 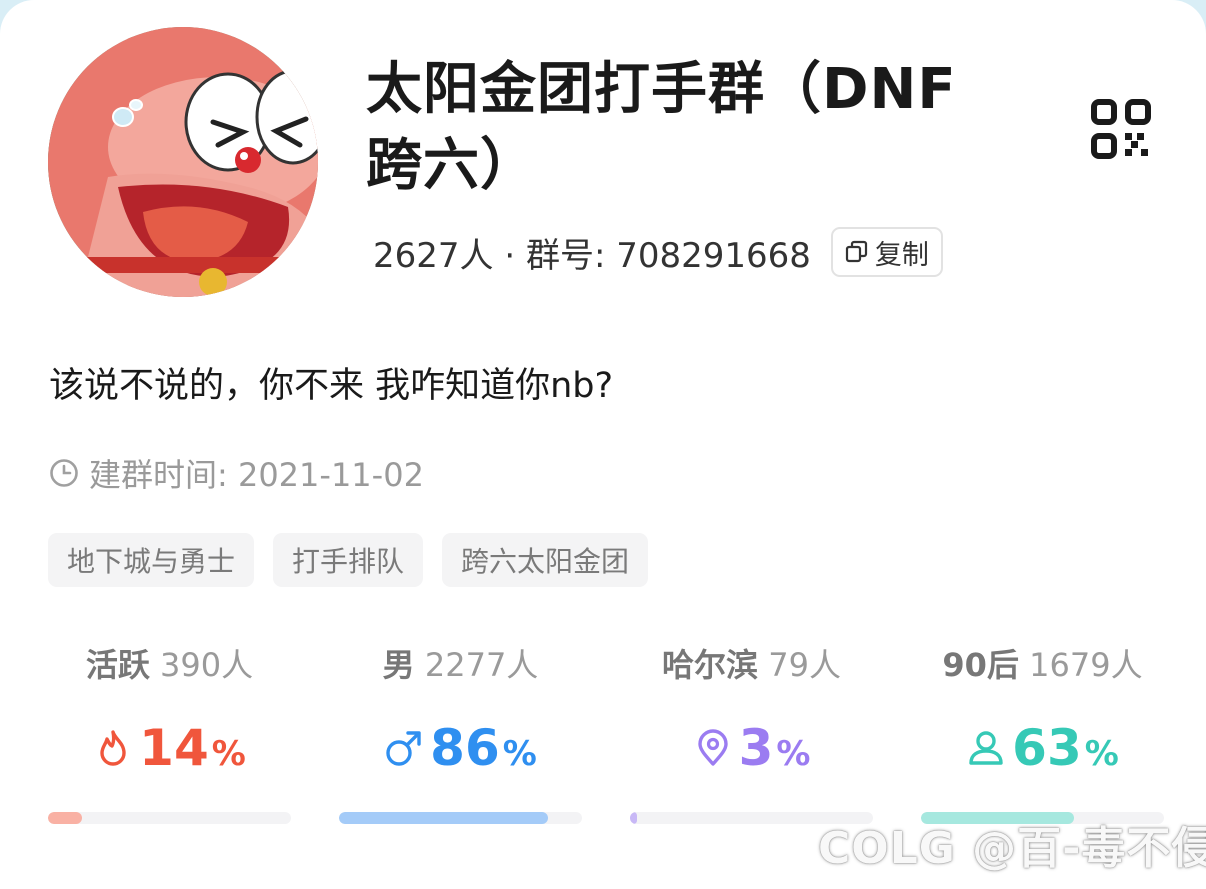 I want to click on stat-percent: 3, so click(x=756, y=748).